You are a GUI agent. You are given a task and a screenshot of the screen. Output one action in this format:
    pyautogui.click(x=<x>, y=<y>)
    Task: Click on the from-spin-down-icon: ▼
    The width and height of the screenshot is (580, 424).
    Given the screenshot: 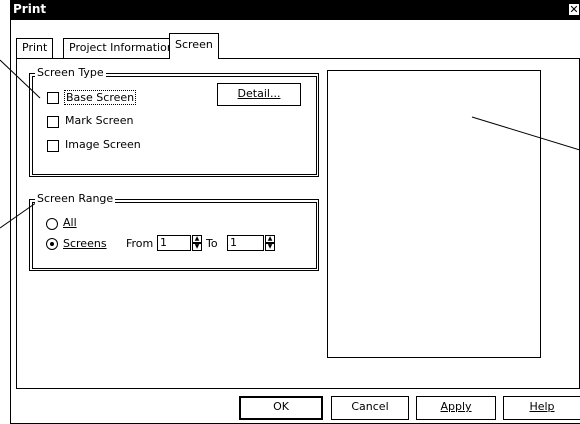 What is the action you would take?
    pyautogui.click(x=197, y=247)
    